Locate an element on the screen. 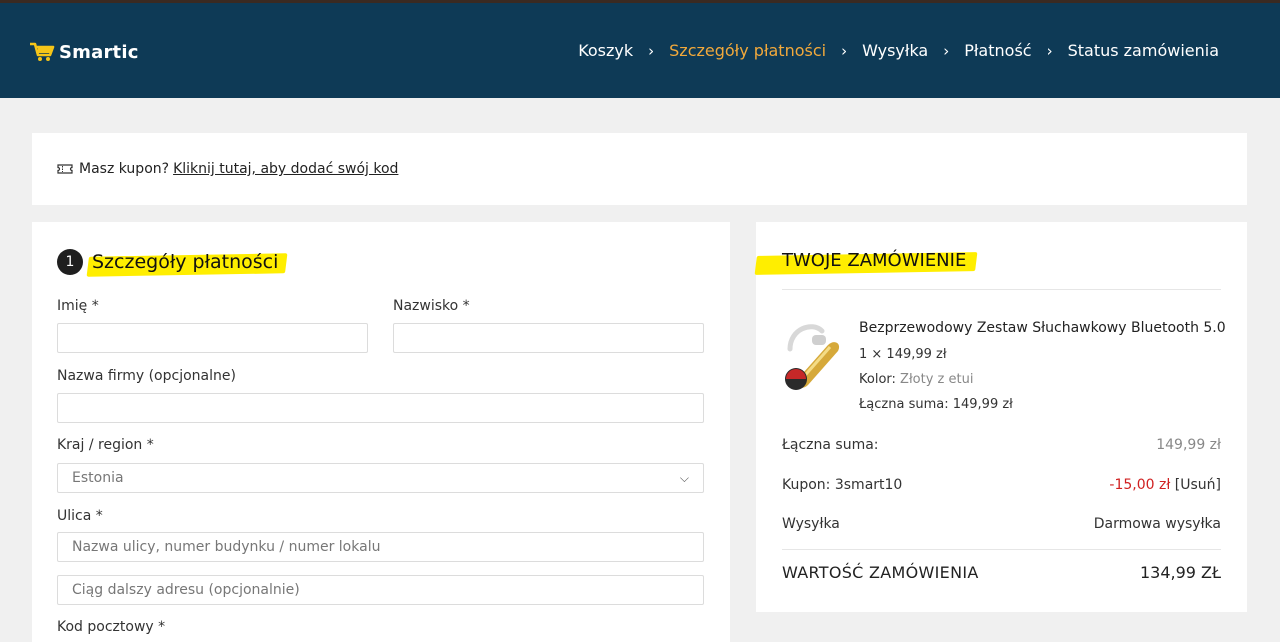  step-payment: Płatność is located at coordinates (997, 50).